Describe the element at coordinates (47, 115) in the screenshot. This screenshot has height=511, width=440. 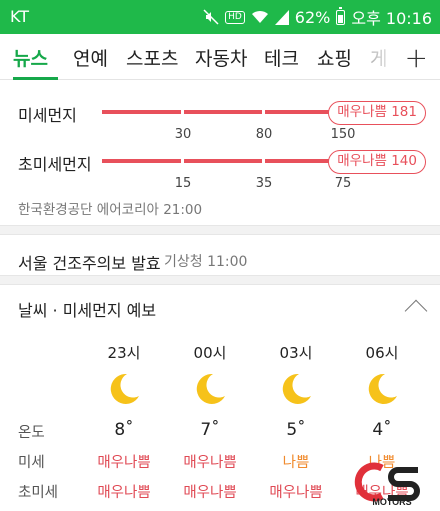
I see `pm10-label: 미세먼지` at that location.